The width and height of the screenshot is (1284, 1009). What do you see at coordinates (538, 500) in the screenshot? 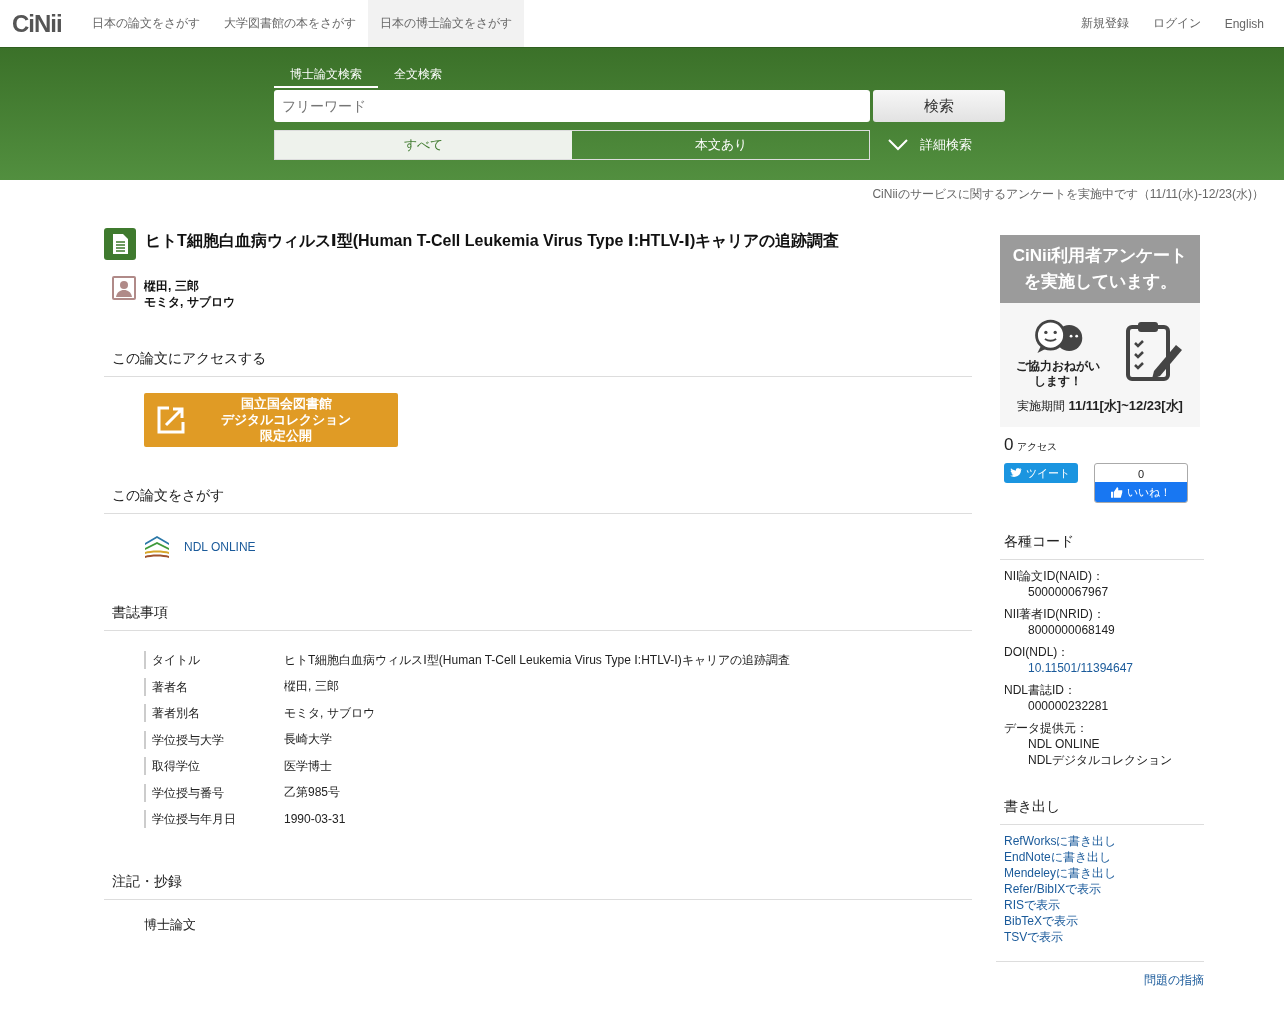
I see `section-heading: この論文をさがす` at bounding box center [538, 500].